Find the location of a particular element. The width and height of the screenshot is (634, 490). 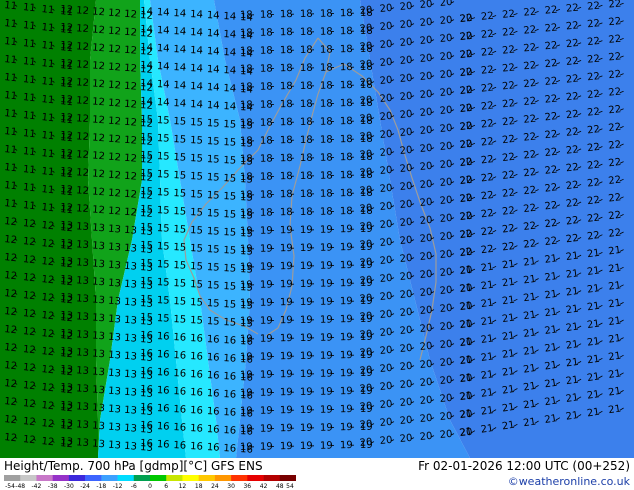

legend-tick-label: -24 is located at coordinates (85, 486).